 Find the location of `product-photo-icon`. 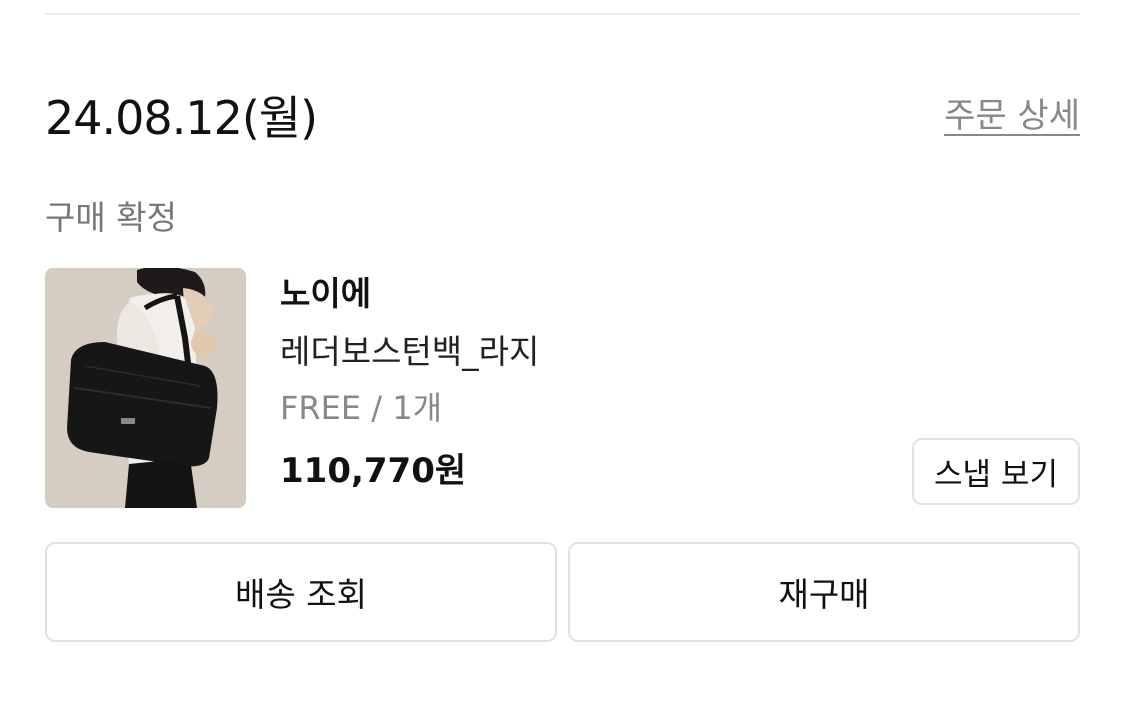

product-photo-icon is located at coordinates (145, 388).